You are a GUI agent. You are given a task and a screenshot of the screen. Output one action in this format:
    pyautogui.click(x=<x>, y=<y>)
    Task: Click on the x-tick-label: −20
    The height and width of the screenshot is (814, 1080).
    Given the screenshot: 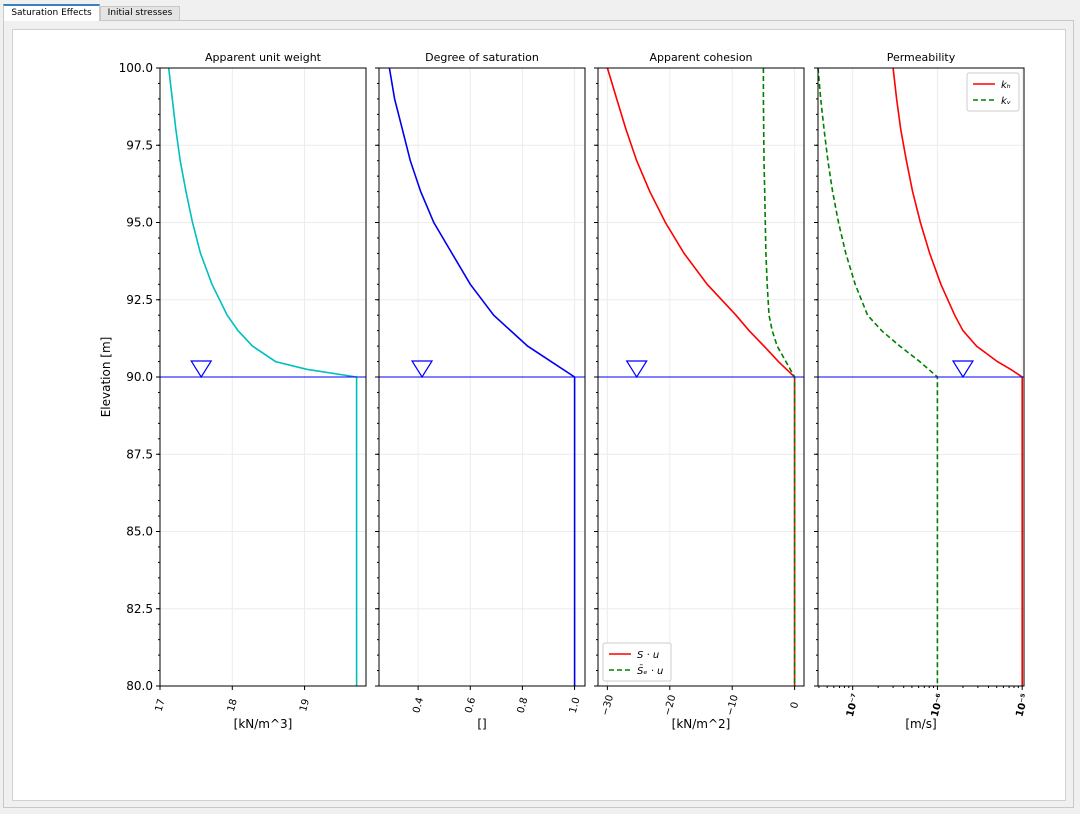 What is the action you would take?
    pyautogui.click(x=670, y=705)
    